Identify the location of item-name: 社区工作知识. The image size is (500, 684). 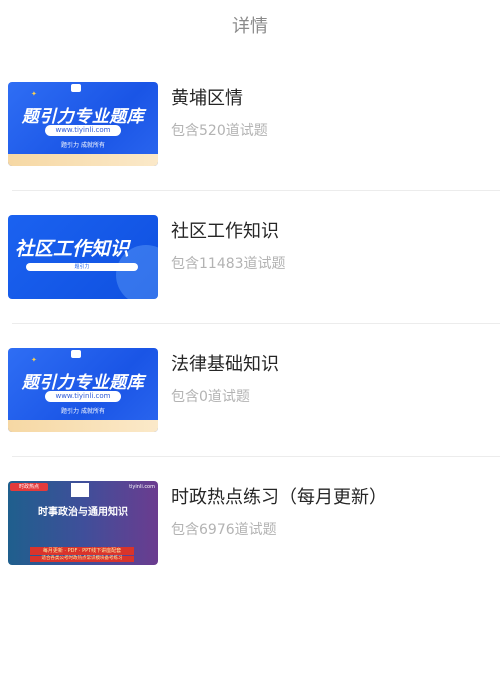
(225, 231).